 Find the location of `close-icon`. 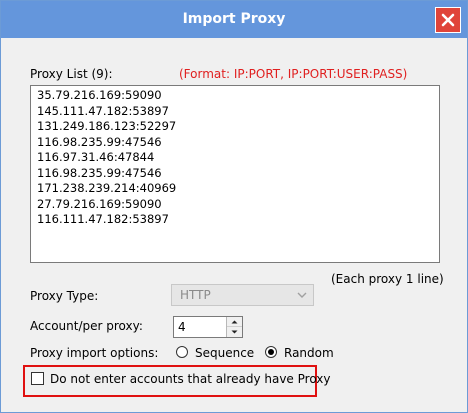

close-icon is located at coordinates (448, 20).